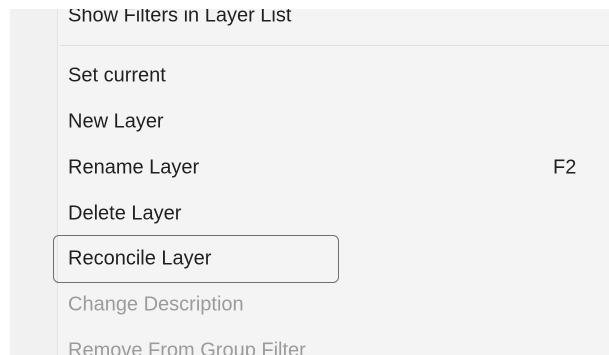 The height and width of the screenshot is (355, 609). Describe the element at coordinates (140, 258) in the screenshot. I see `menu-item-label: Reconcile Layer` at that location.